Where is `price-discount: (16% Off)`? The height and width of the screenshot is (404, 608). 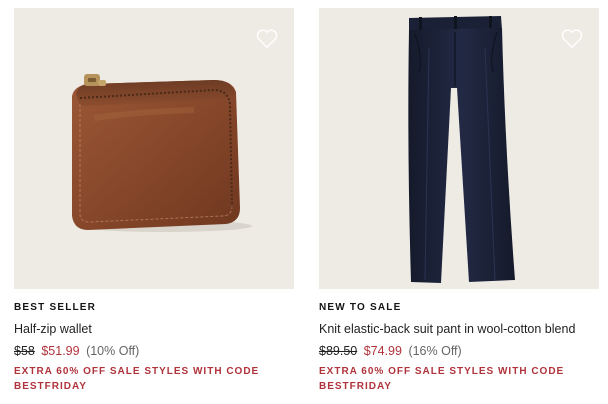
price-discount: (16% Off) is located at coordinates (435, 351).